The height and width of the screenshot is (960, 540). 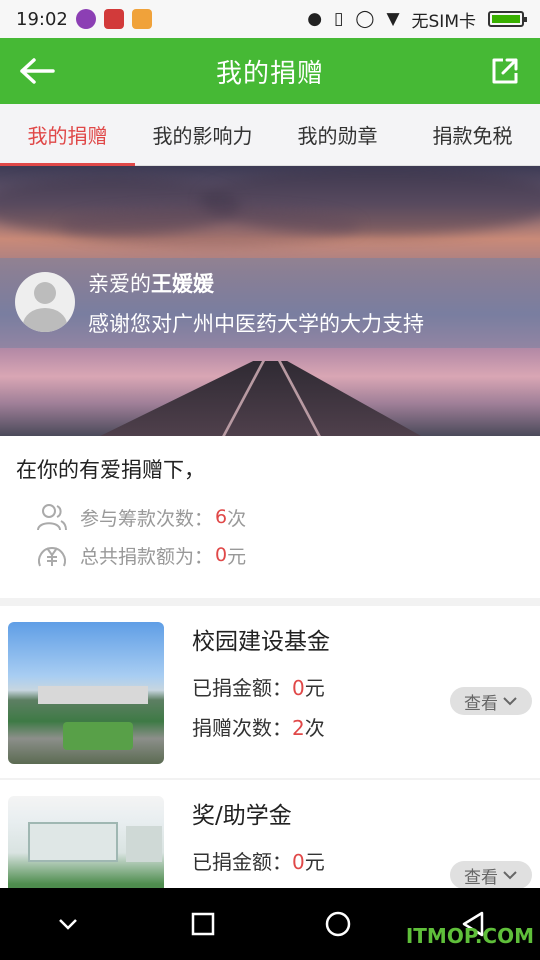 What do you see at coordinates (242, 728) in the screenshot?
I see `times-label: 捐赠次数：` at bounding box center [242, 728].